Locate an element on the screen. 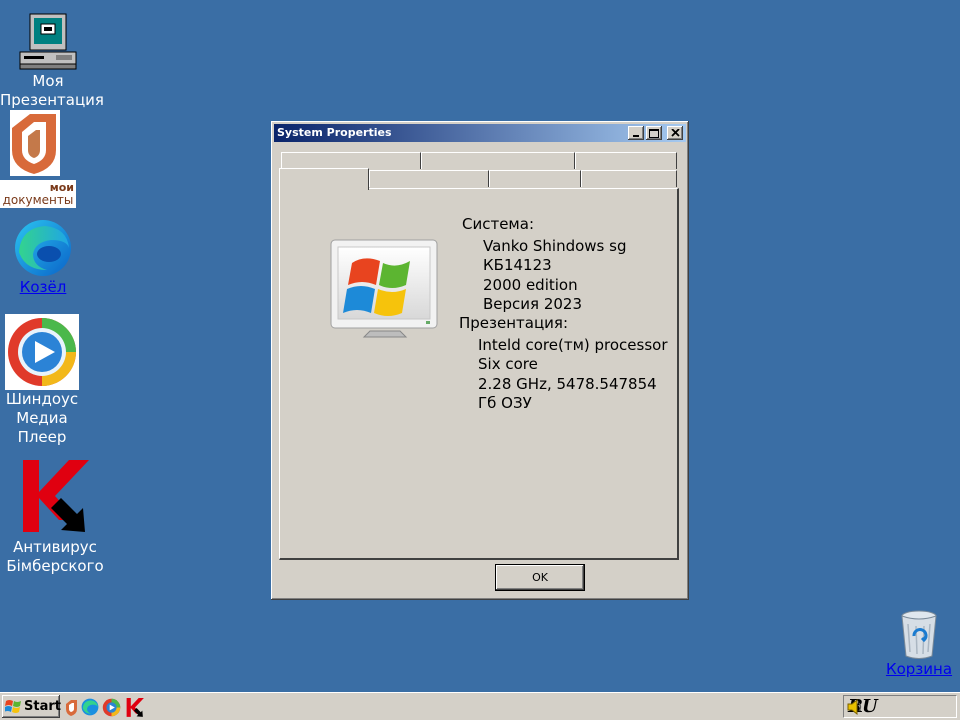 This screenshot has height=720, width=960. processor-cores: Six core is located at coordinates (508, 364).